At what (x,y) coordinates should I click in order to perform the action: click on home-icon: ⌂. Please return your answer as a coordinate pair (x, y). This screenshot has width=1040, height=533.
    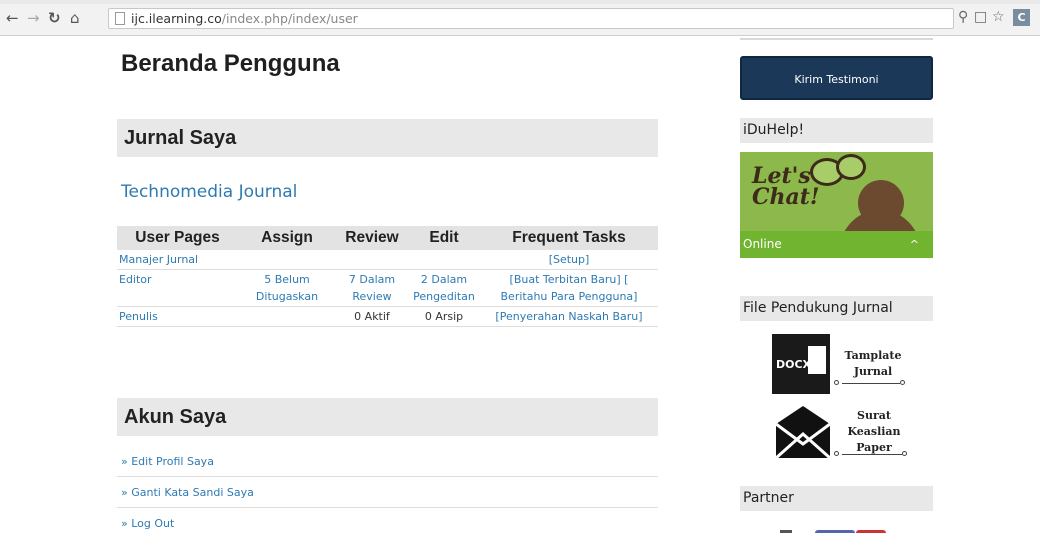
    Looking at the image, I should click on (75, 18).